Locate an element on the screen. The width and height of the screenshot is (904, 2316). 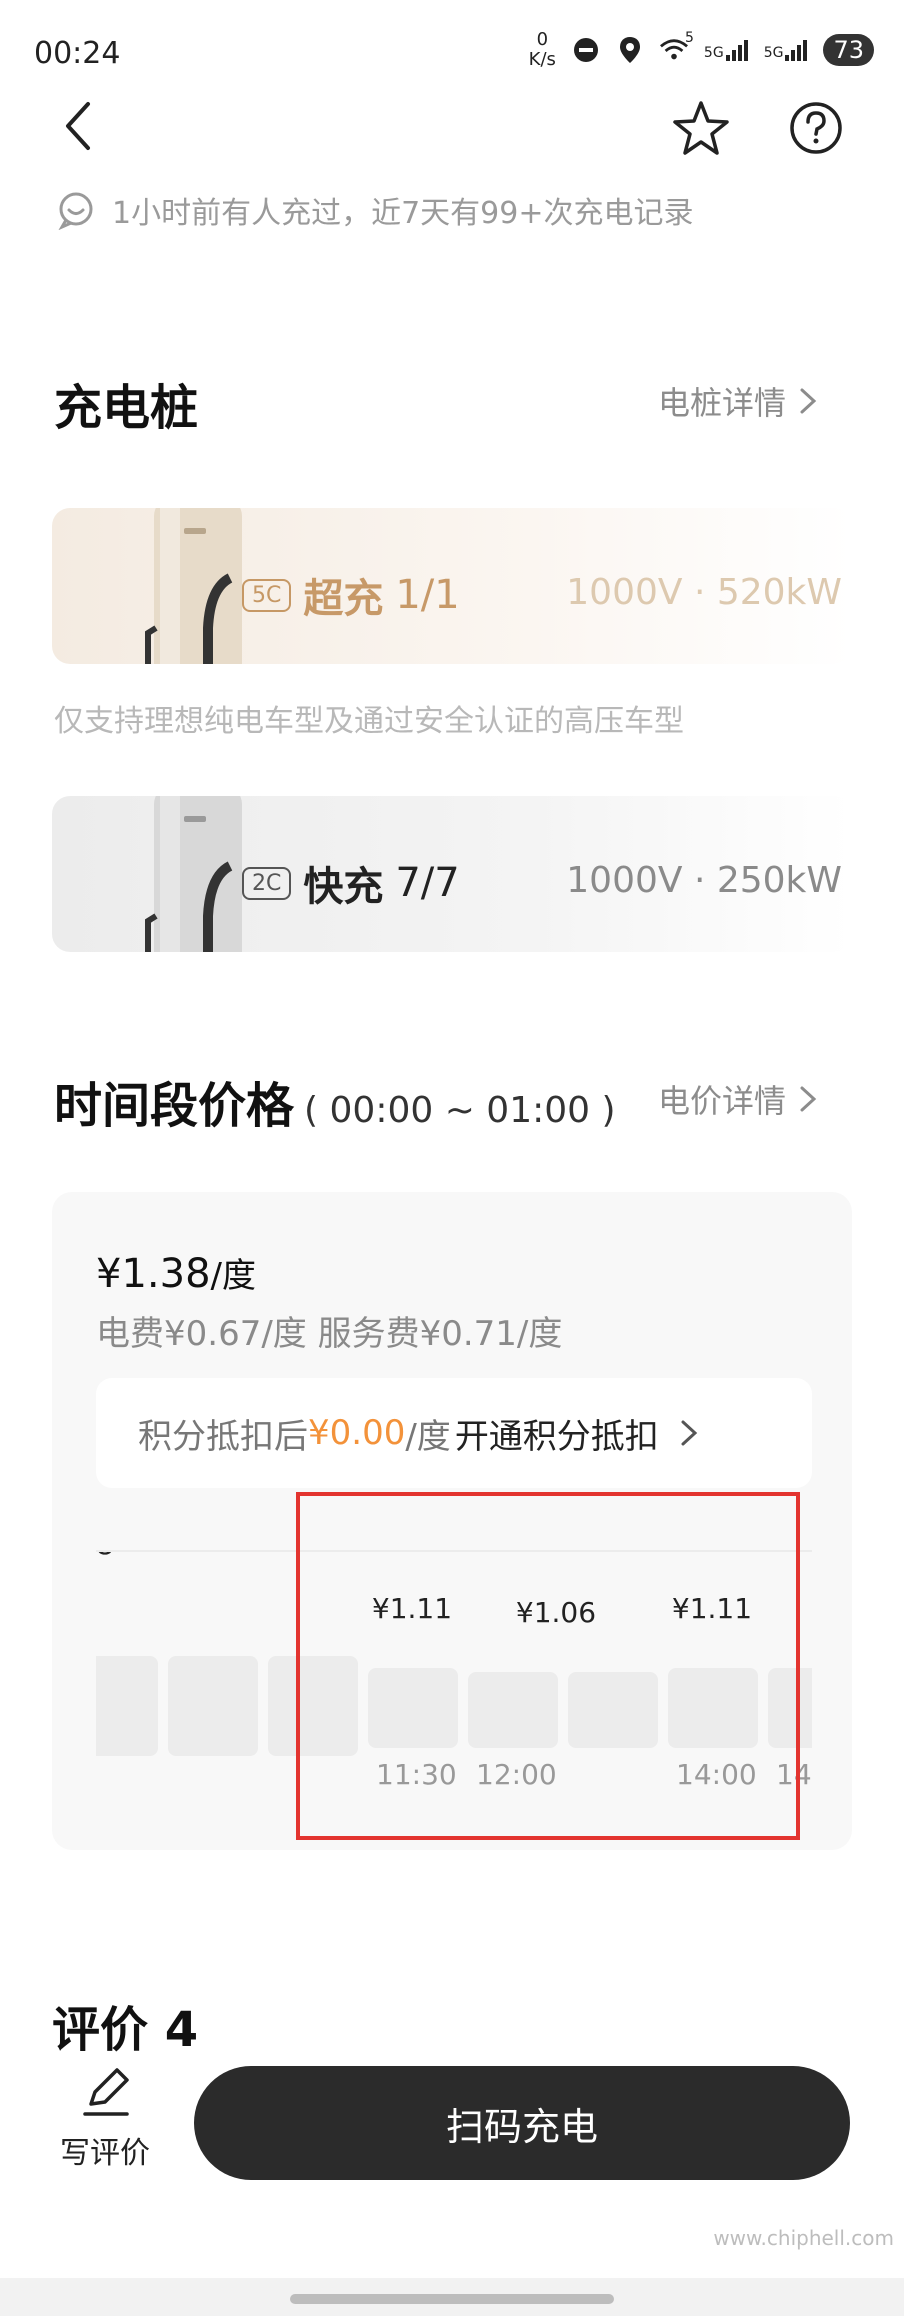
net-speed-unit: K/s is located at coordinates (542, 59).